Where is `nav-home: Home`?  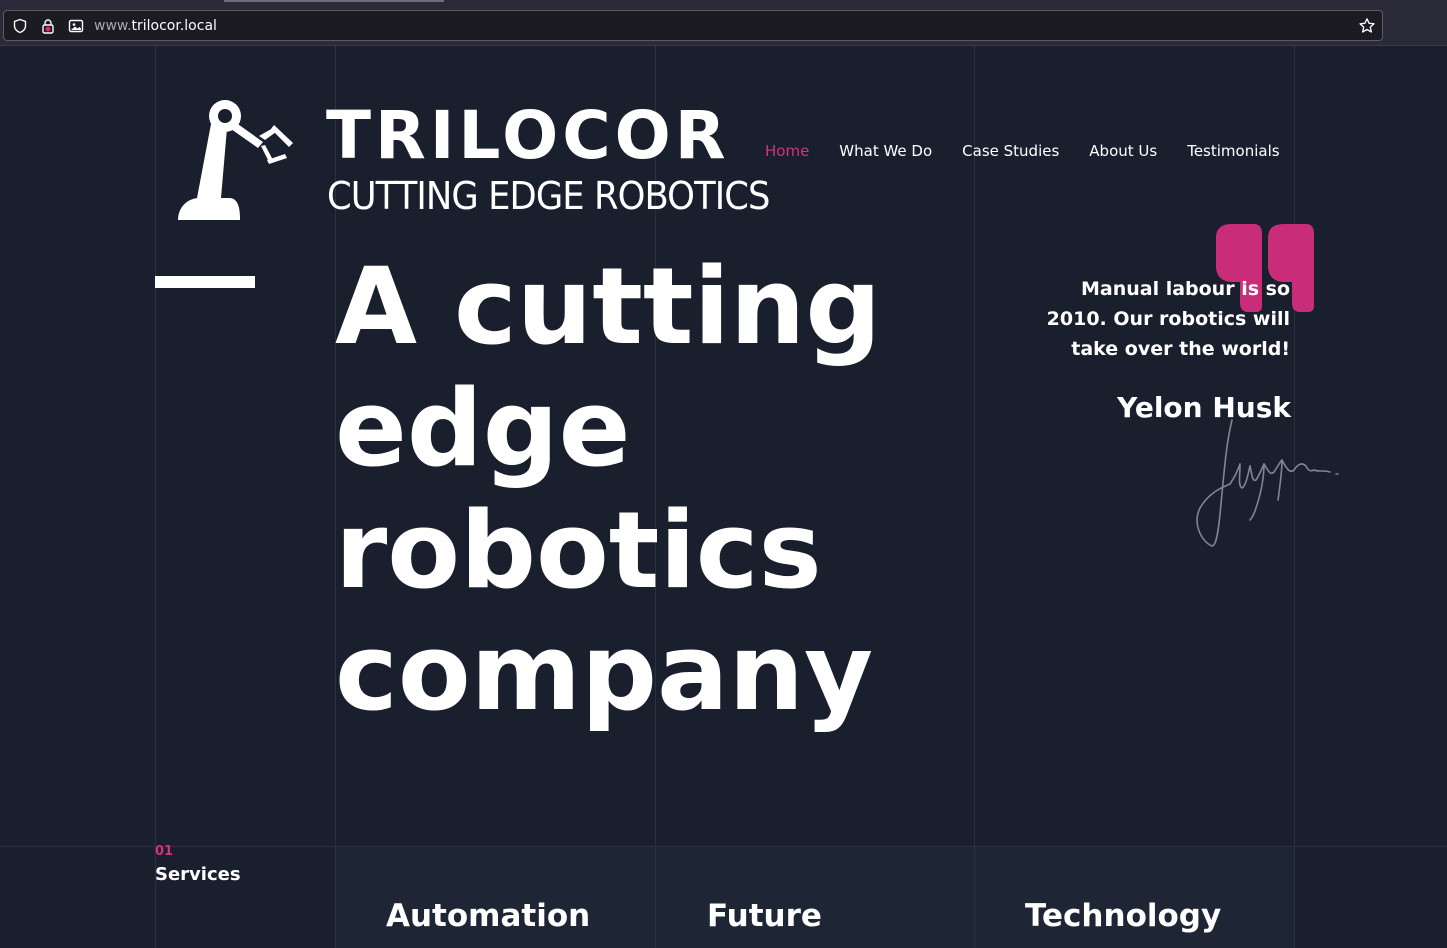
nav-home: Home is located at coordinates (787, 151).